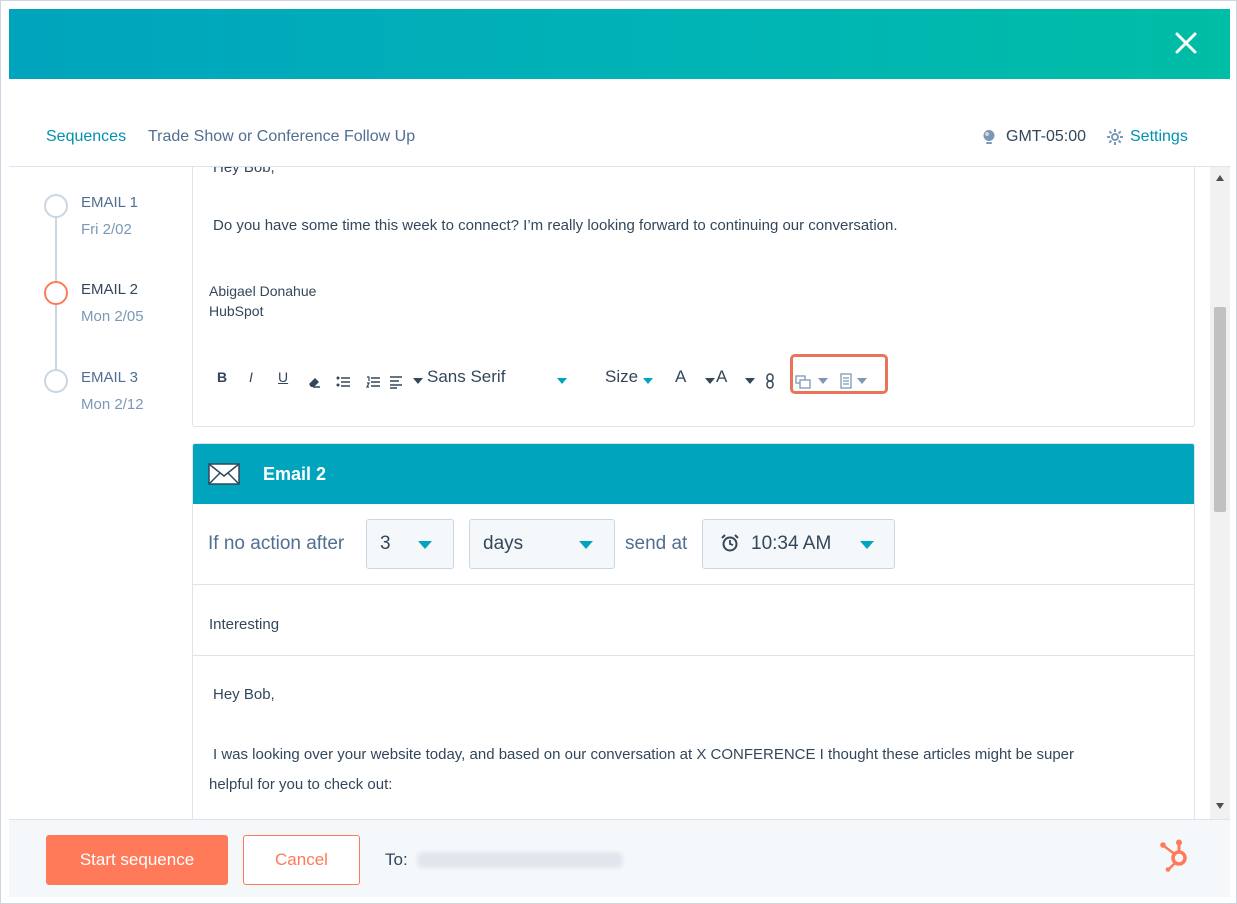 The image size is (1237, 904). What do you see at coordinates (109, 289) in the screenshot?
I see `step-label: EMAIL 2` at bounding box center [109, 289].